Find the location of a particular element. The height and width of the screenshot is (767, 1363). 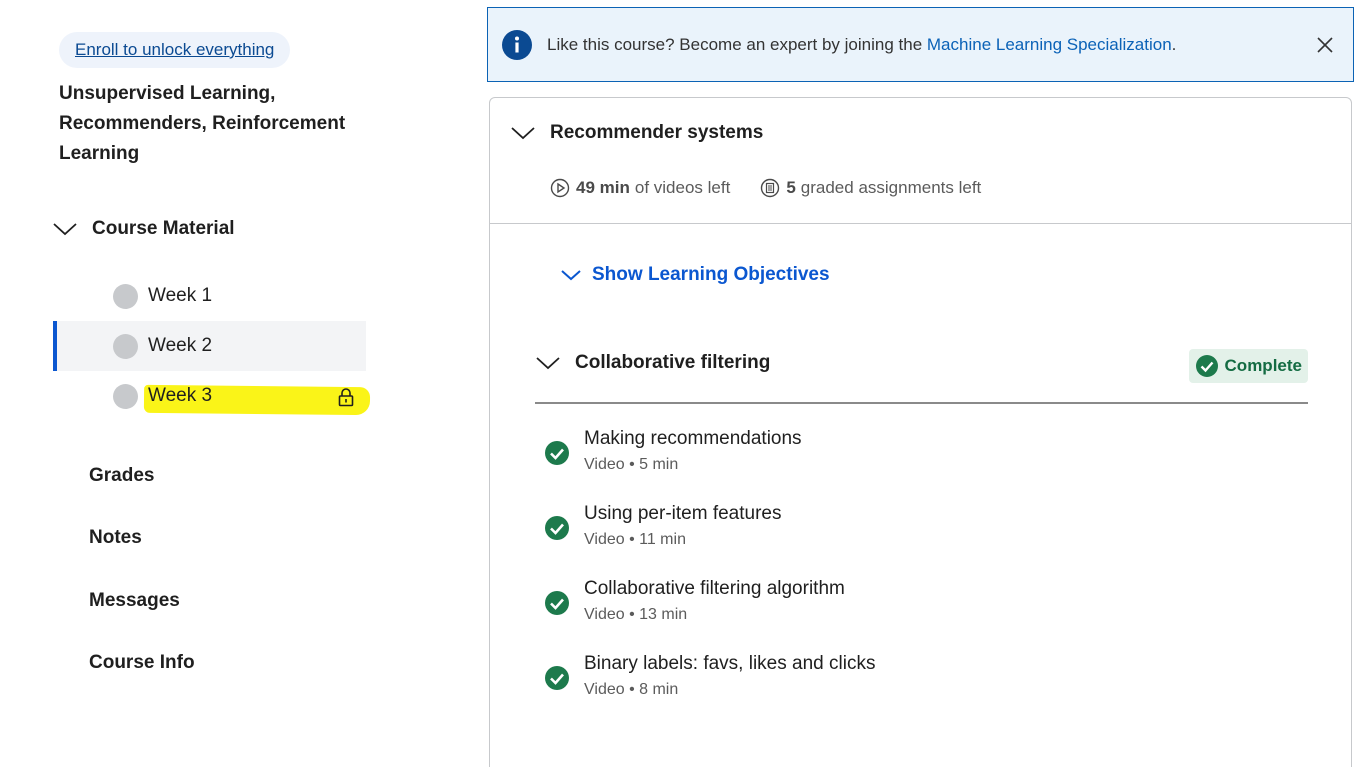

lesson-header: Collaborative filtering Complete is located at coordinates (921, 376).